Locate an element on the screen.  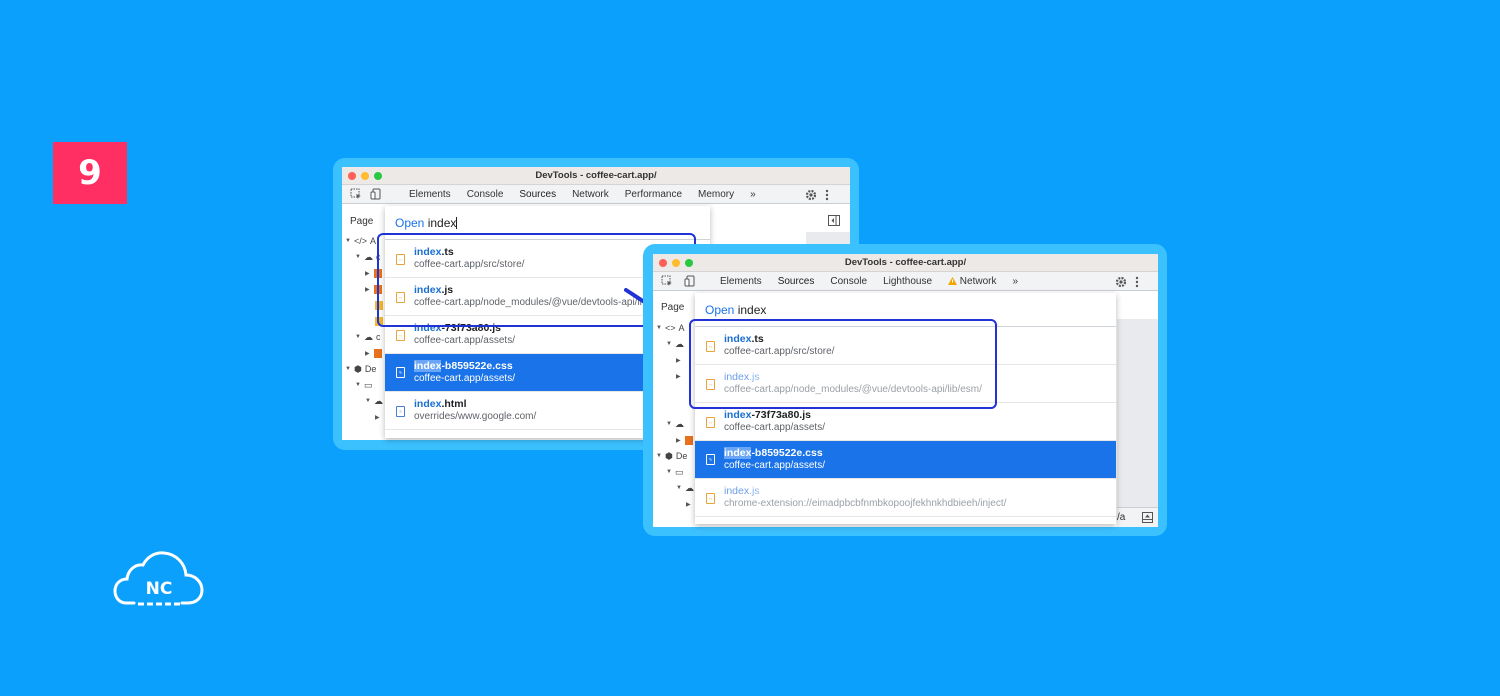
tab-lighthouse: Lighthouse is located at coordinates (907, 281).